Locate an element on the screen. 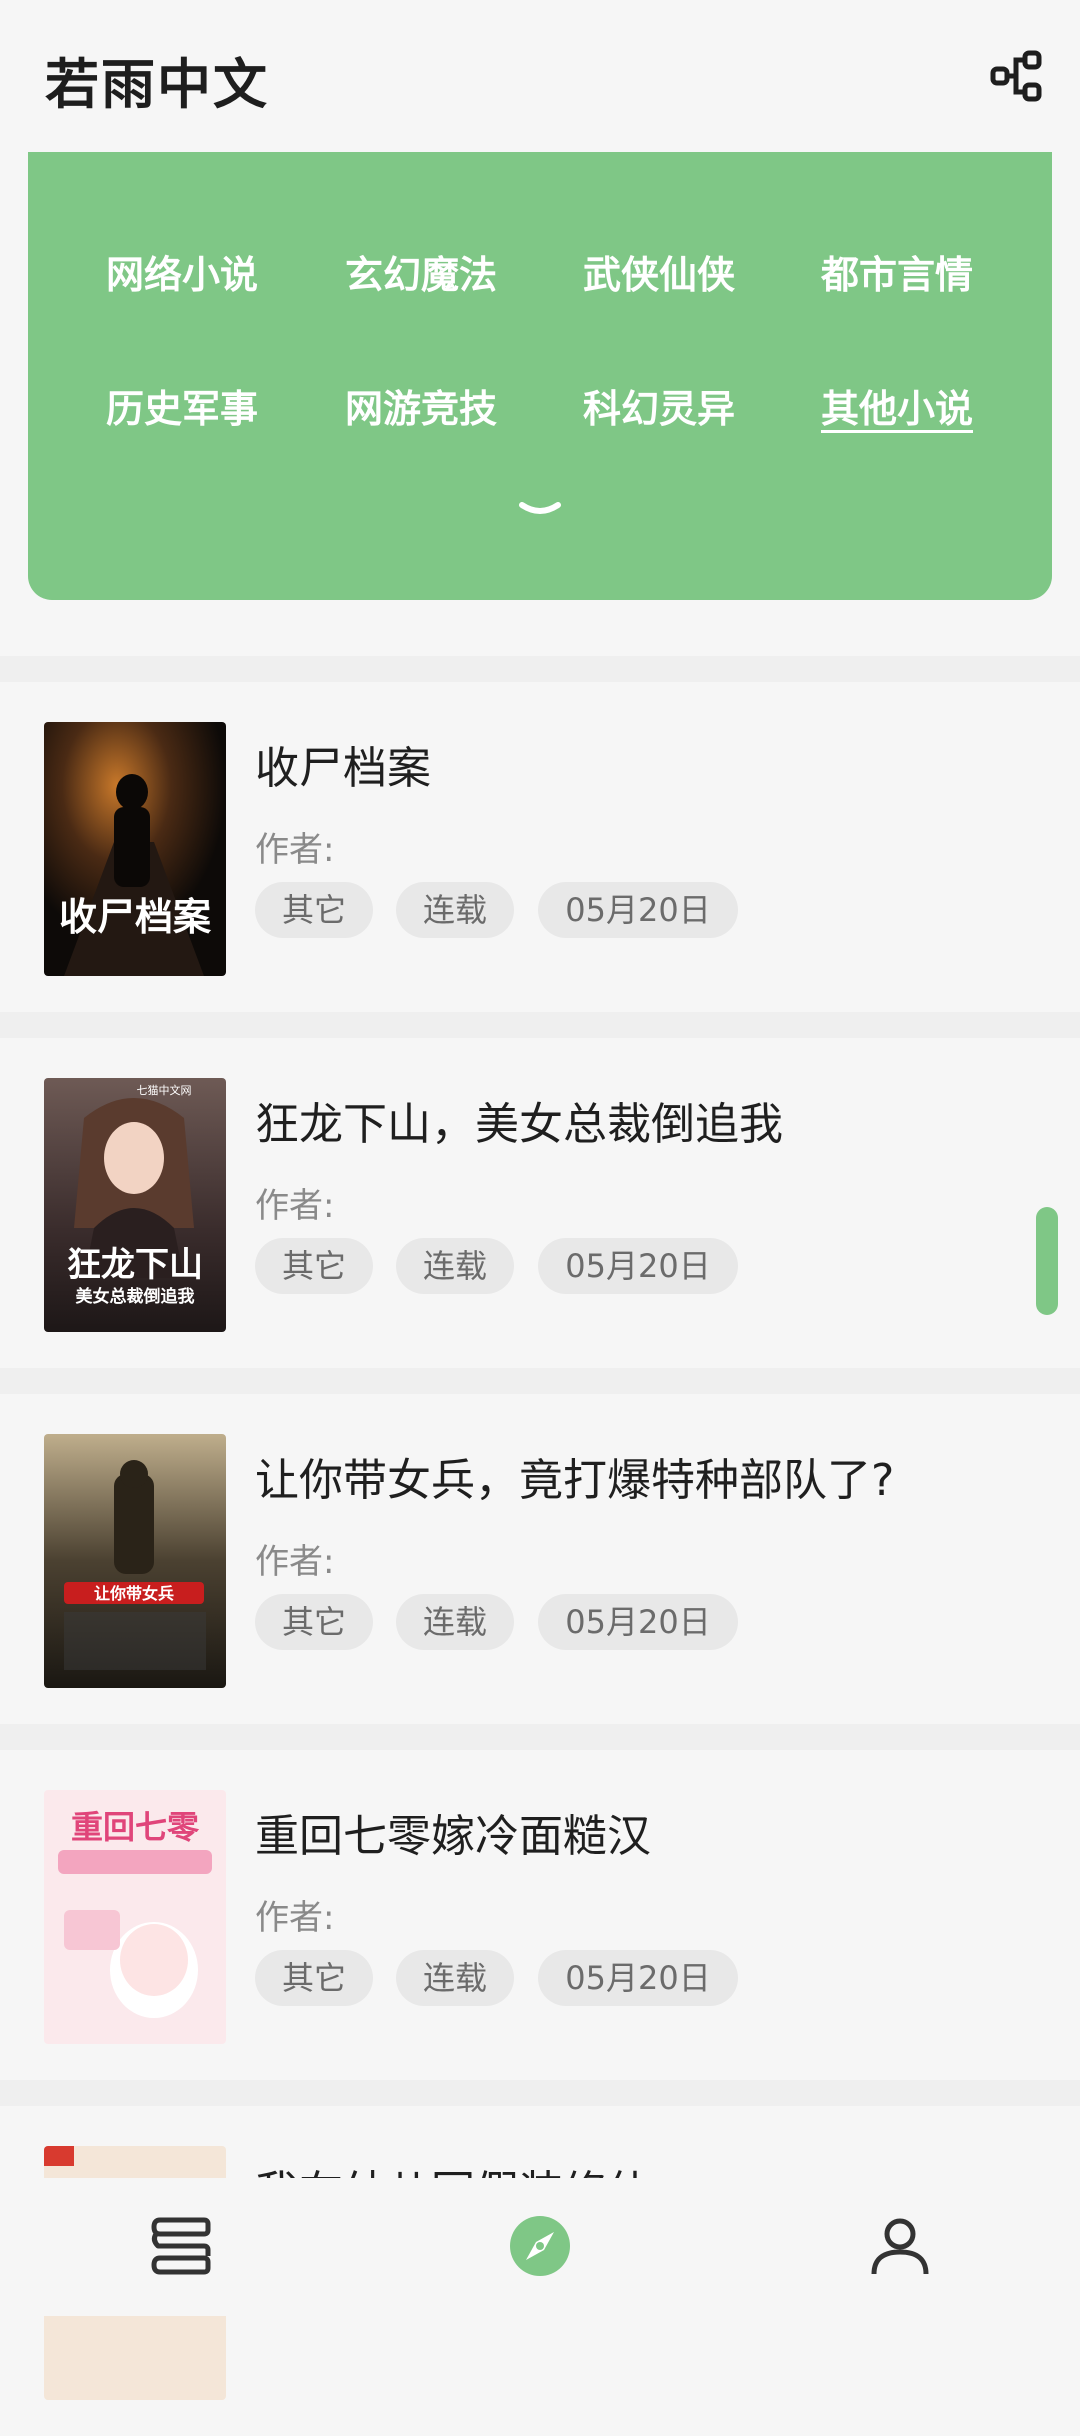 This screenshot has height=2436, width=1080. category-scifi-supernatural: 科幻灵异 is located at coordinates (659, 405).